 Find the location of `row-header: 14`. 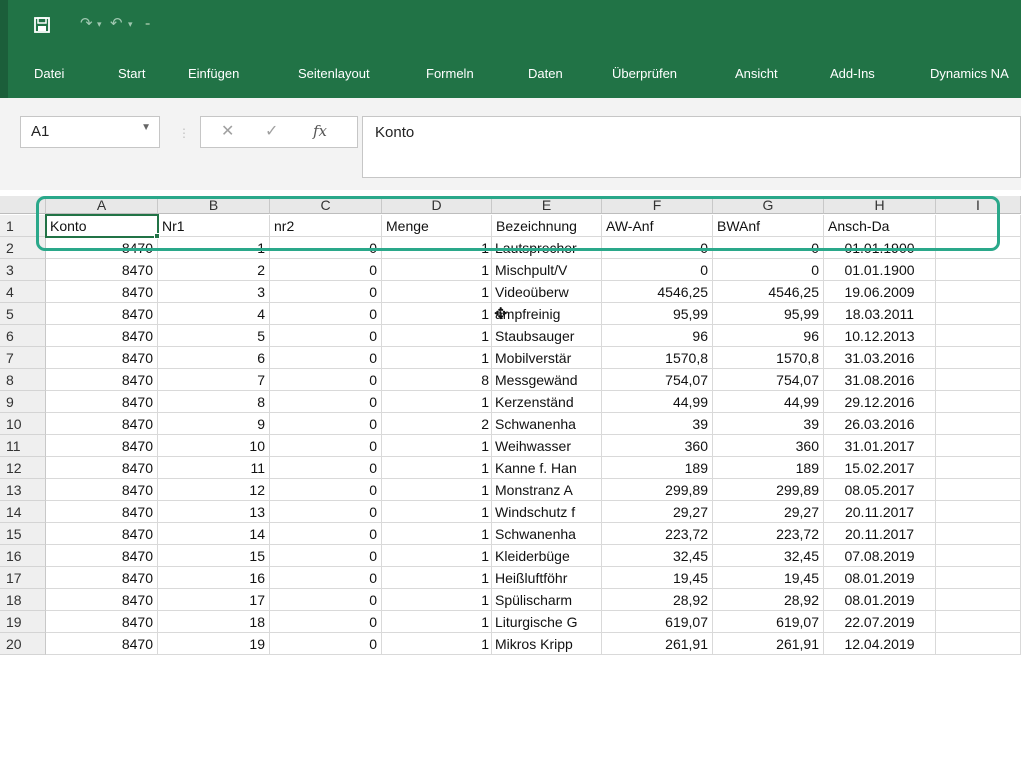

row-header: 14 is located at coordinates (23, 512).